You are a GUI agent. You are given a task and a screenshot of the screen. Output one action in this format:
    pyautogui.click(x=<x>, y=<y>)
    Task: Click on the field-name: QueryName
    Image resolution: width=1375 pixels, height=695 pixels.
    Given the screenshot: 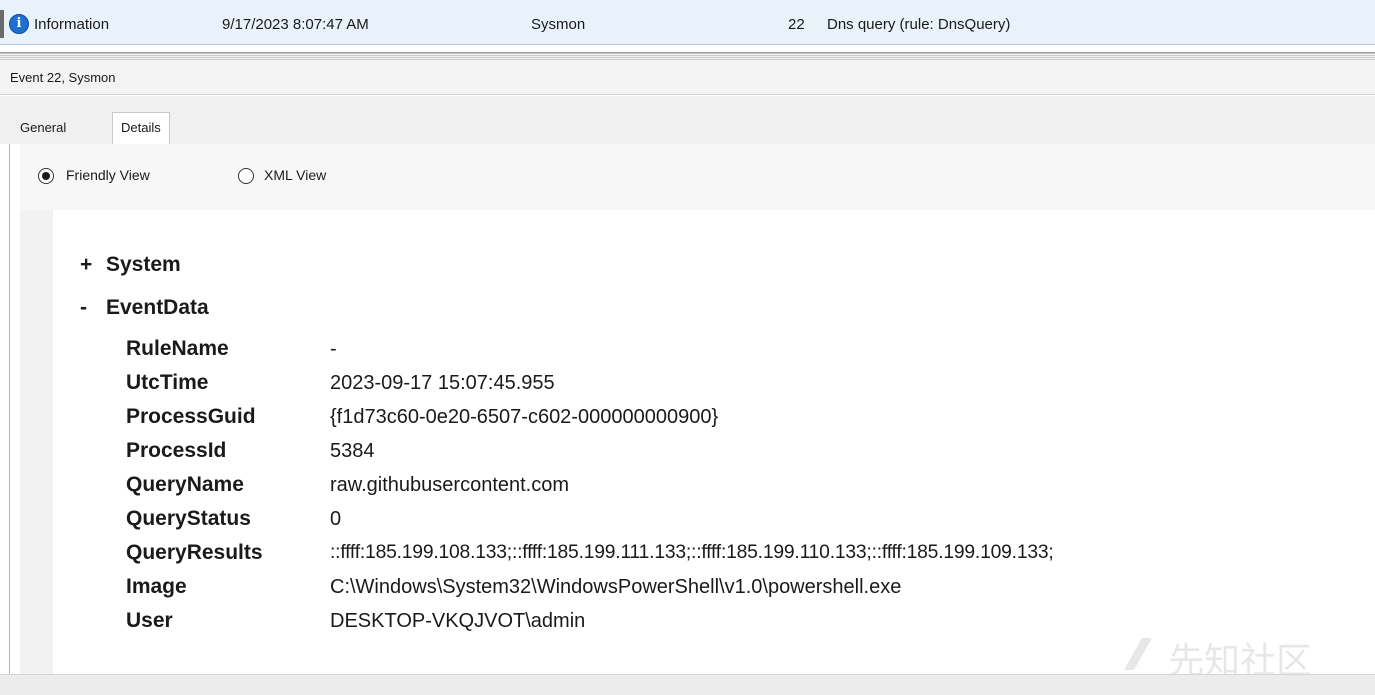 What is the action you would take?
    pyautogui.click(x=185, y=484)
    